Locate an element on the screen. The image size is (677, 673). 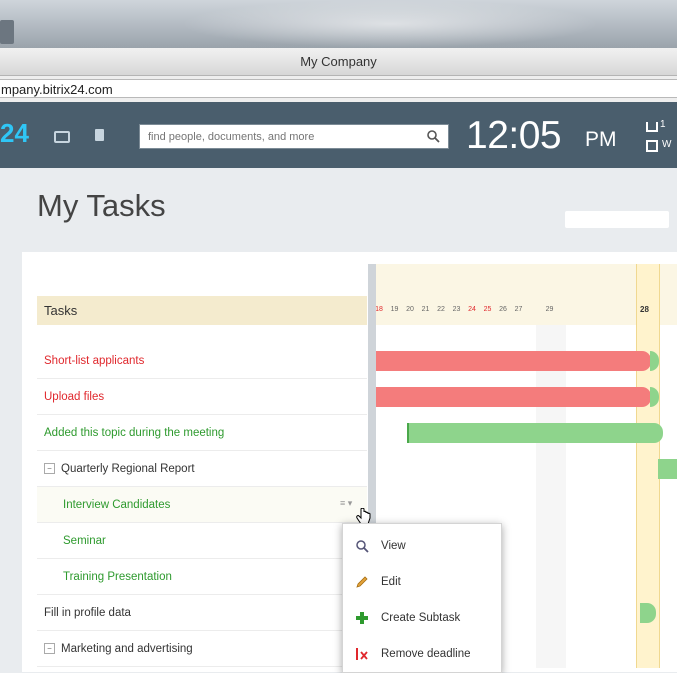
magnifier-icon is located at coordinates (362, 546).